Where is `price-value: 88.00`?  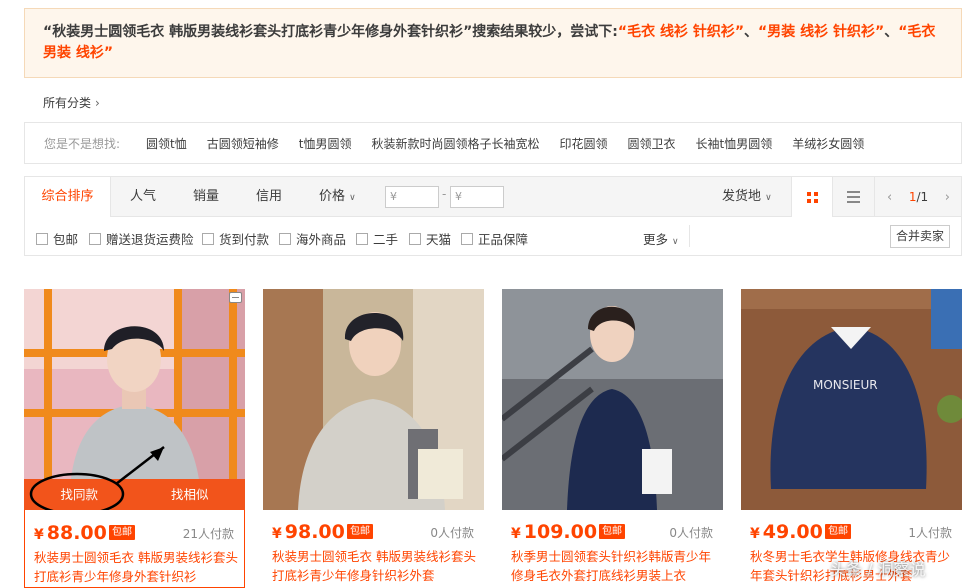 price-value: 88.00 is located at coordinates (76, 533).